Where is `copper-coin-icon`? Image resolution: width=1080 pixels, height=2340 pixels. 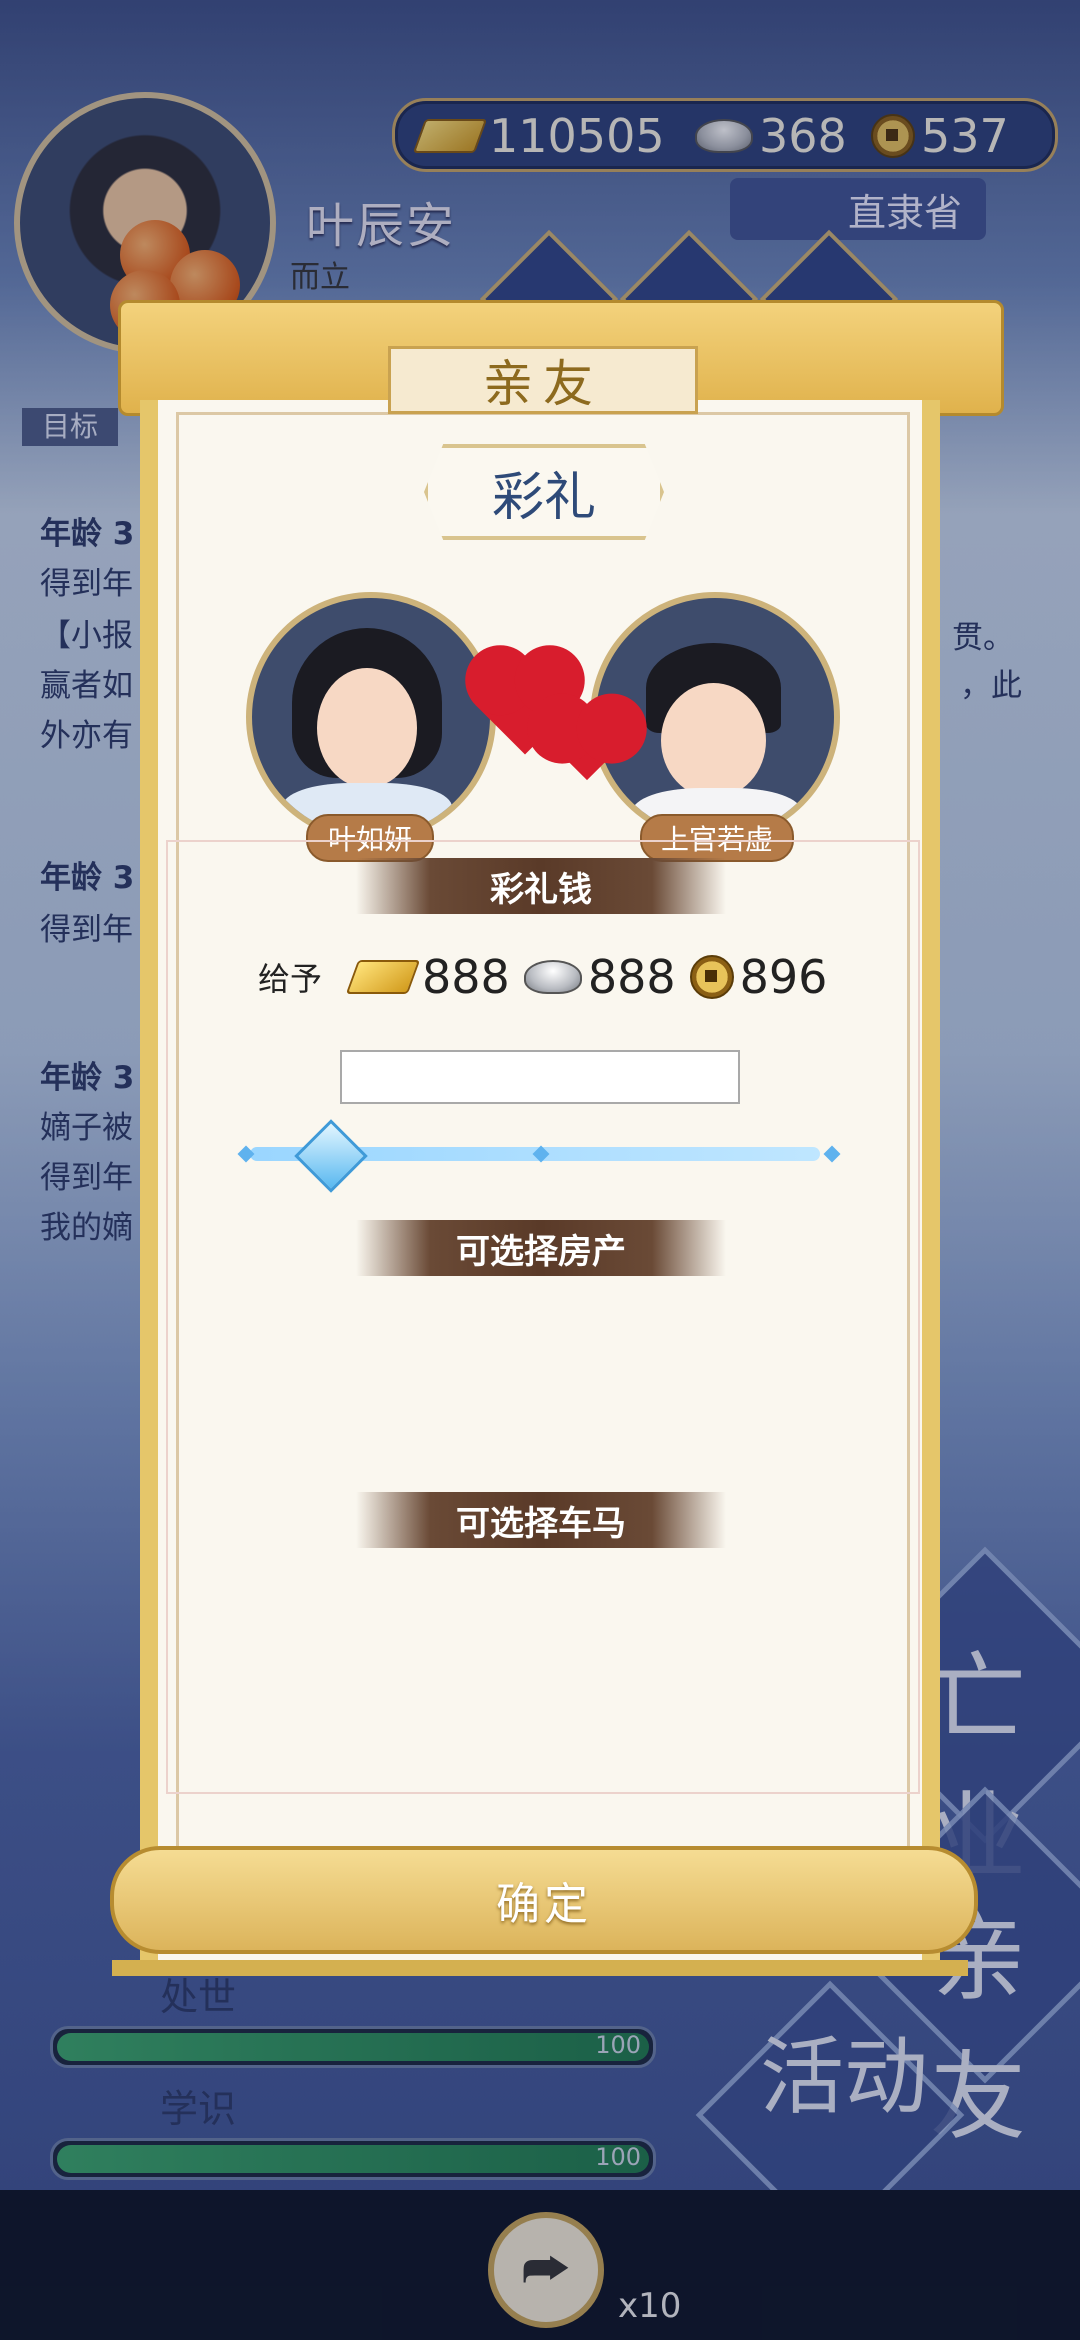 copper-coin-icon is located at coordinates (711, 977).